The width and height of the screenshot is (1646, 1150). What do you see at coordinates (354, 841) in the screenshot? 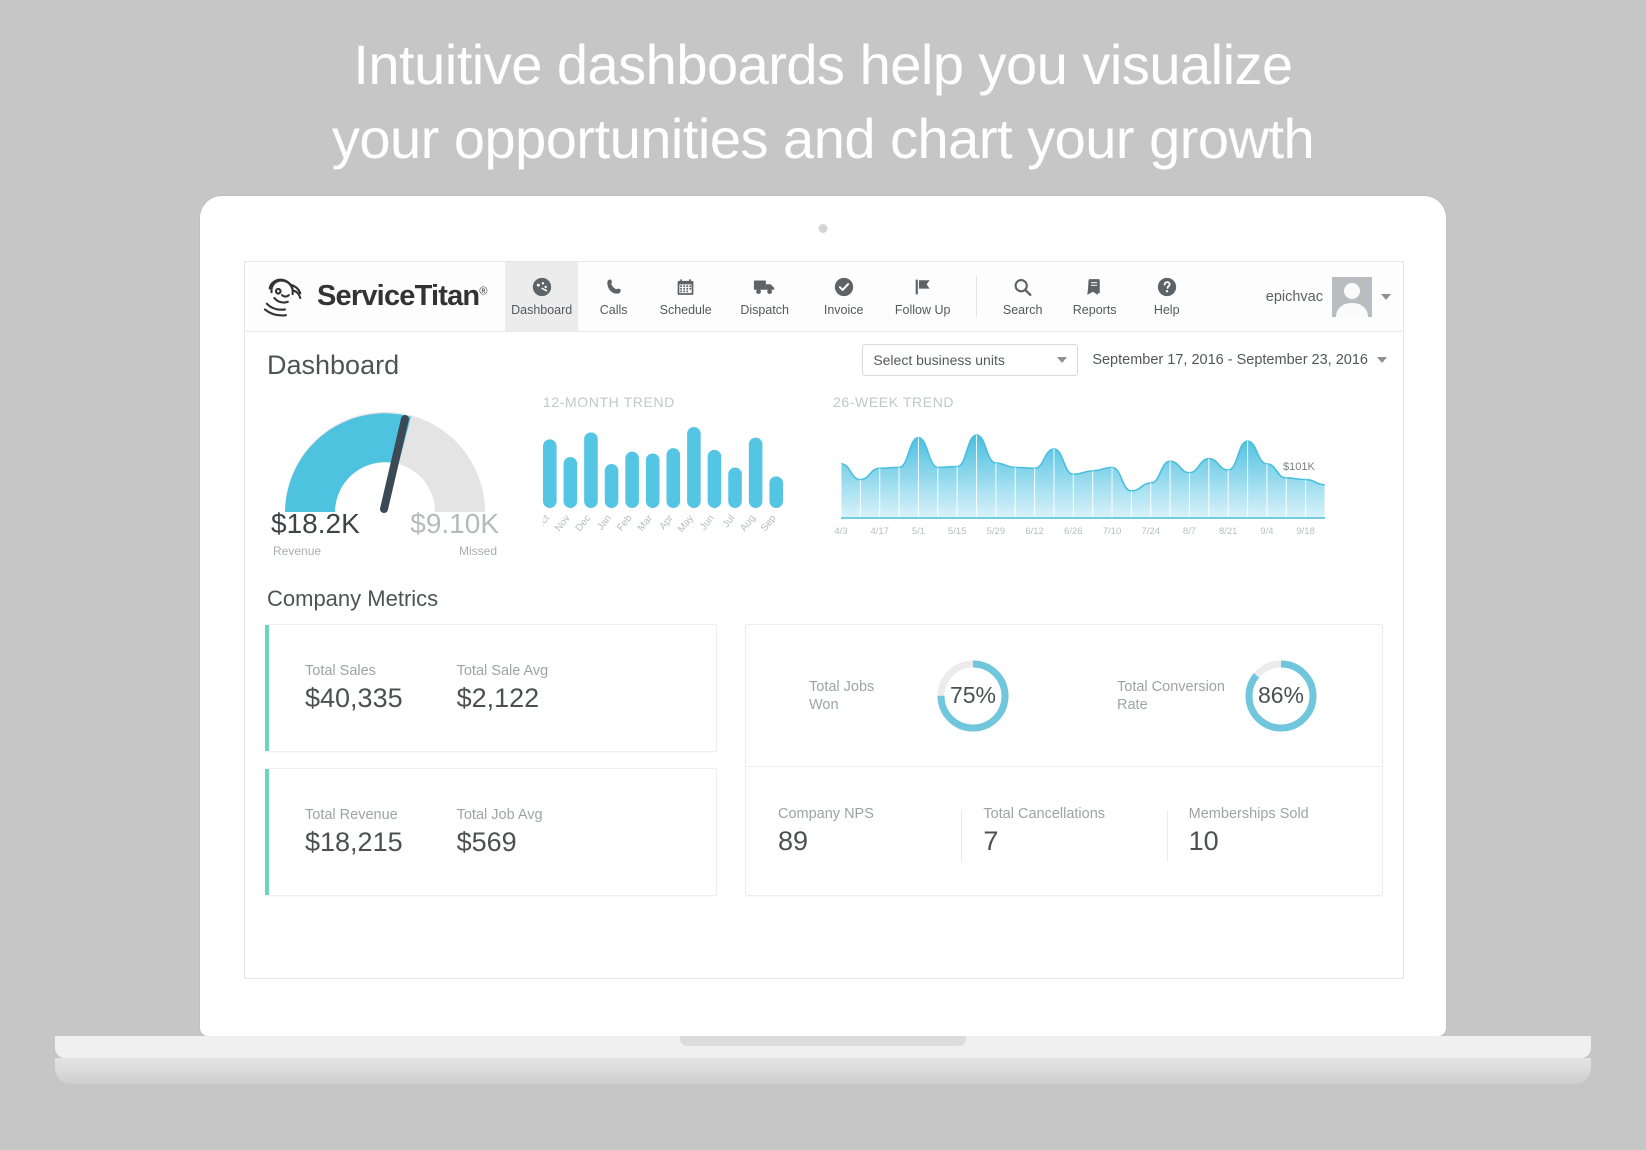
I see `metric-value: $18,215` at bounding box center [354, 841].